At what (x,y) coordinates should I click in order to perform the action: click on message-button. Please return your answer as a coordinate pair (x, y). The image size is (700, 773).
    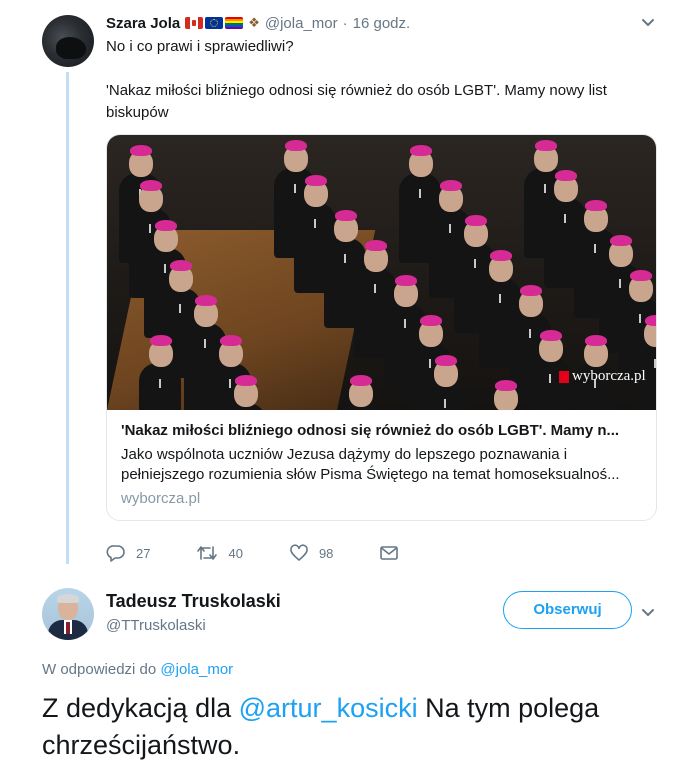
    Looking at the image, I should click on (389, 553).